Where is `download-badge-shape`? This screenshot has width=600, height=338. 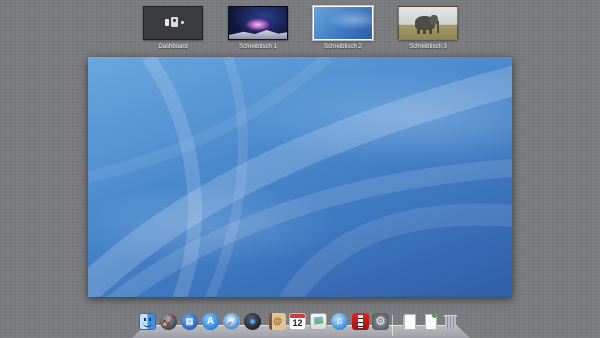
download-badge-shape is located at coordinates (434, 315).